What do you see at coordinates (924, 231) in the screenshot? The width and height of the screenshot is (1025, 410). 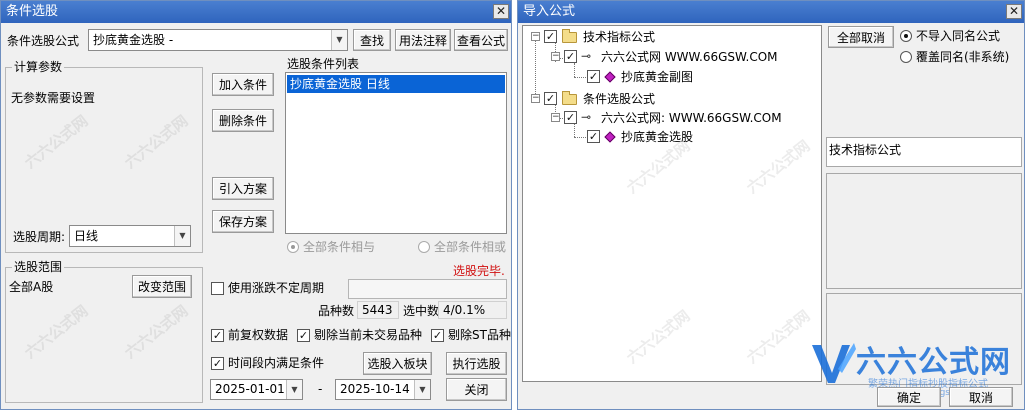 I see `formula-info-panel` at bounding box center [924, 231].